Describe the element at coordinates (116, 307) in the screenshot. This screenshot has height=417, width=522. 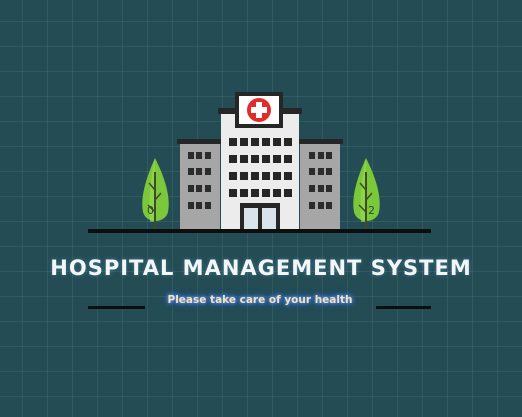
I see `tagline-divider-left` at that location.